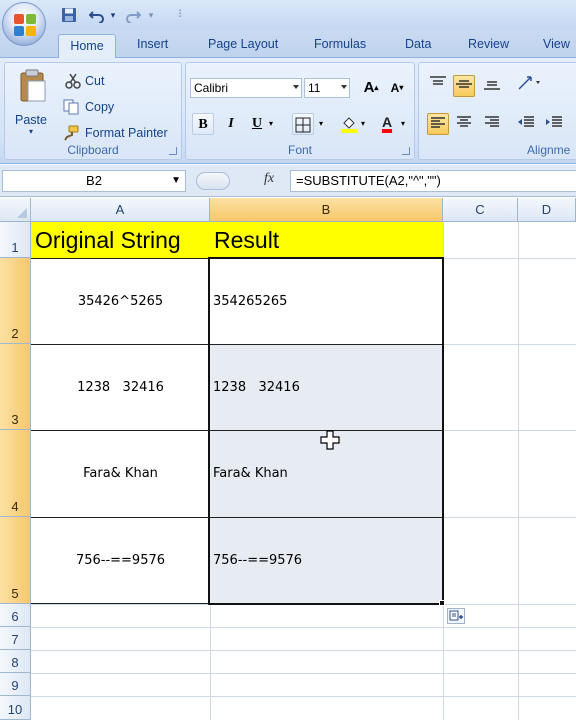 This screenshot has width=576, height=720. I want to click on office-button, so click(24, 24).